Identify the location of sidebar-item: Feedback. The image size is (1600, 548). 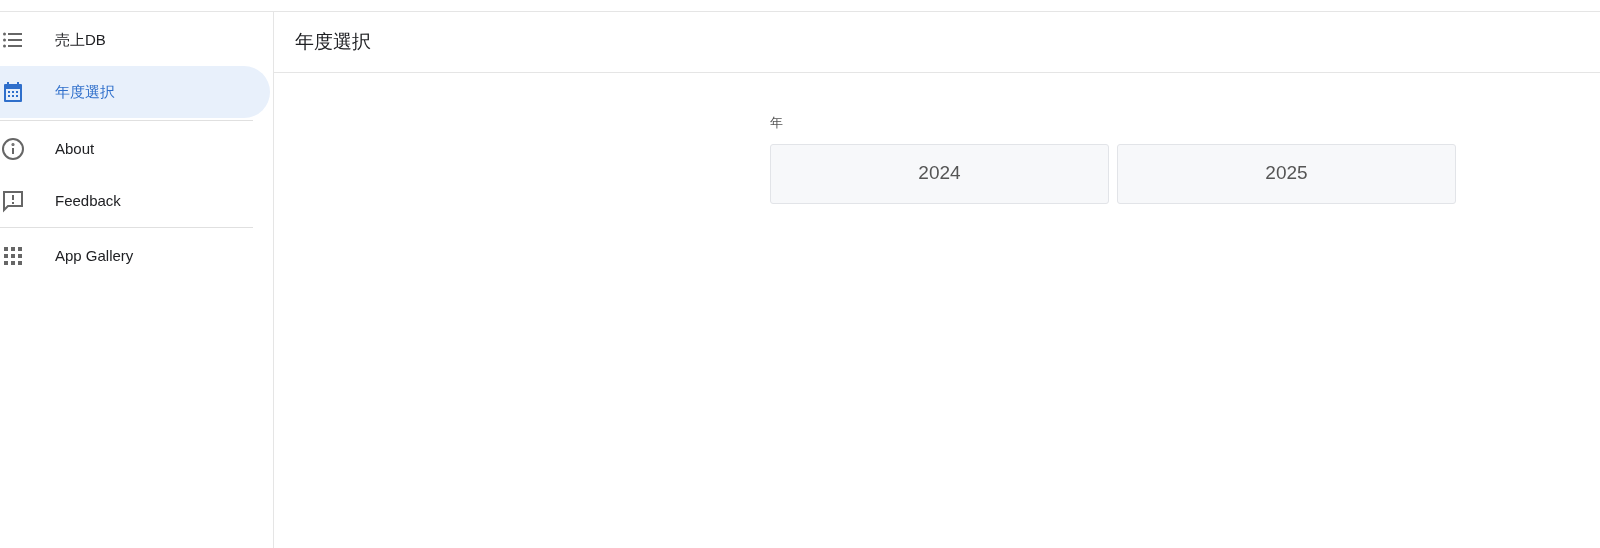
(126, 201).